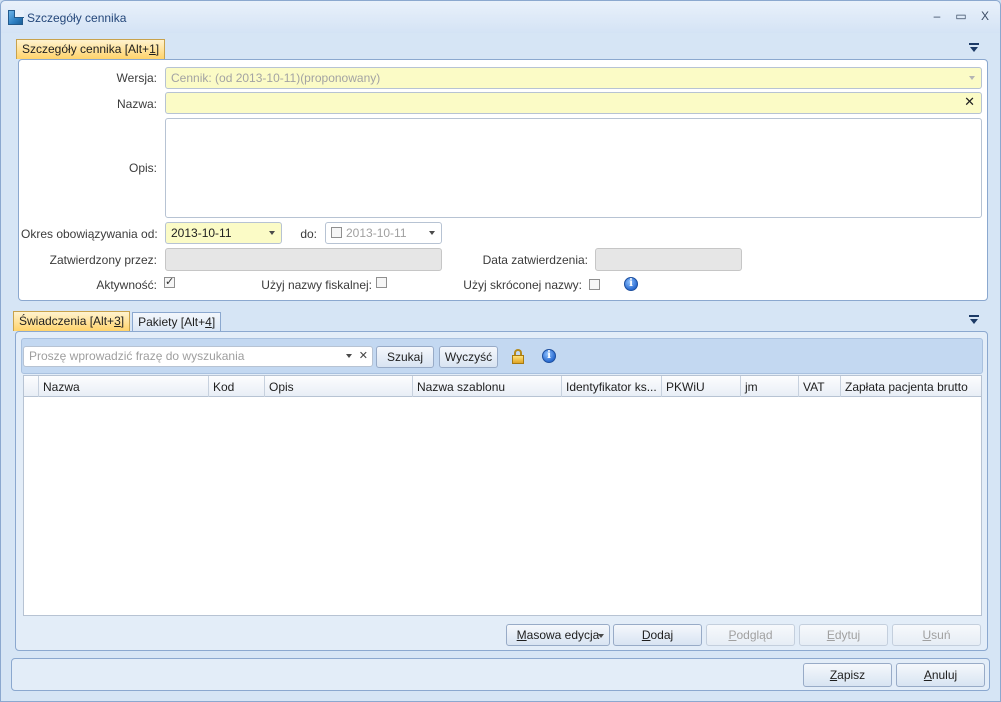 The width and height of the screenshot is (1001, 702). I want to click on tab-swiadczenia: Świadczenia [Alt+3], so click(72, 321).